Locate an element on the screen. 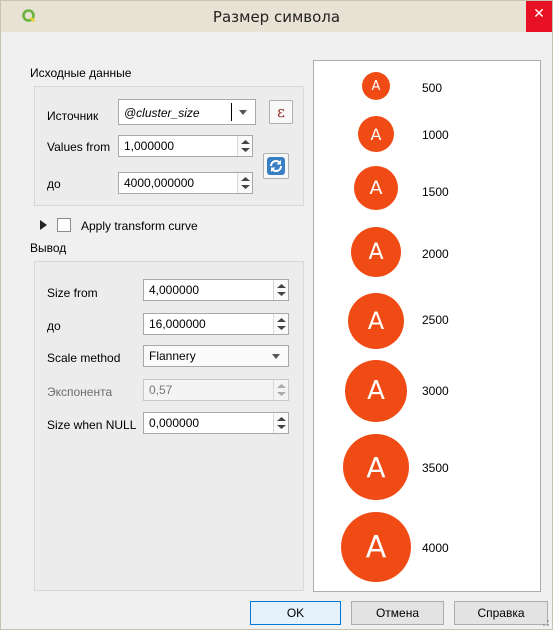  preview-value: 3000 is located at coordinates (435, 391).